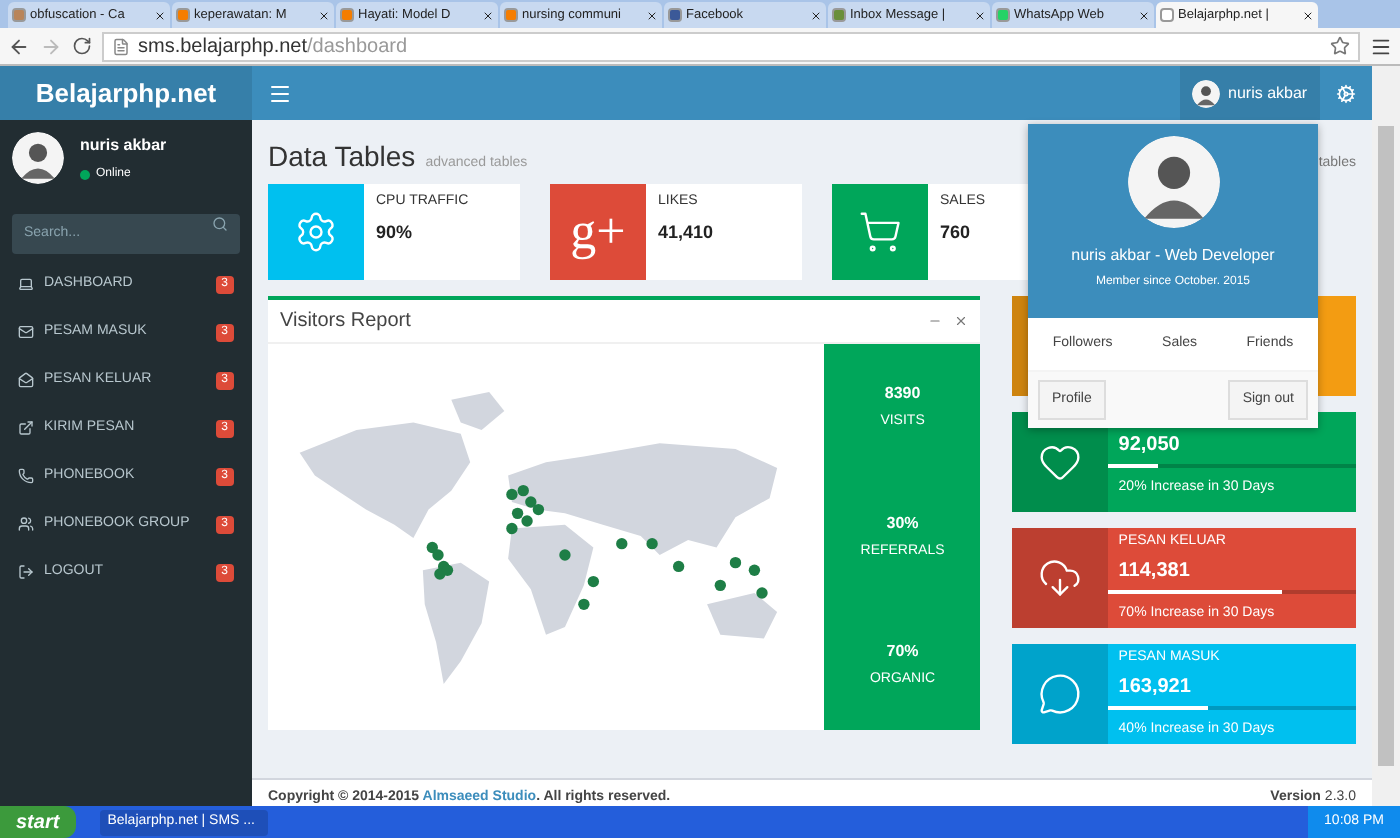  Describe the element at coordinates (1003, 15) in the screenshot. I see `whatsapp-tab-icon` at that location.